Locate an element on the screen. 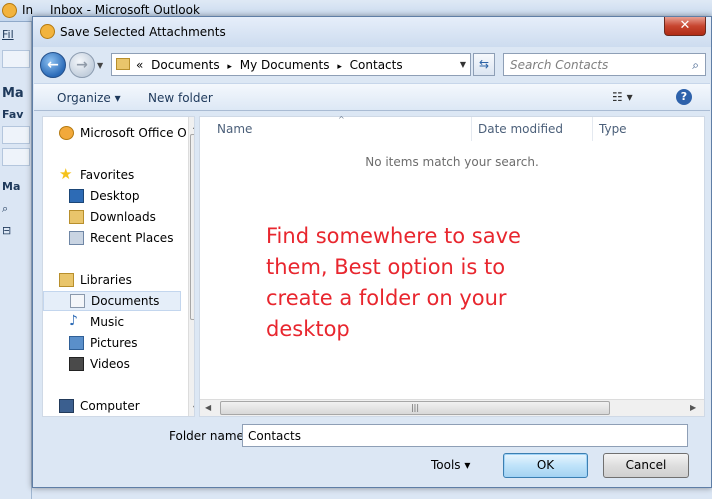  recent-locations-dropdown: ▼ is located at coordinates (100, 65).